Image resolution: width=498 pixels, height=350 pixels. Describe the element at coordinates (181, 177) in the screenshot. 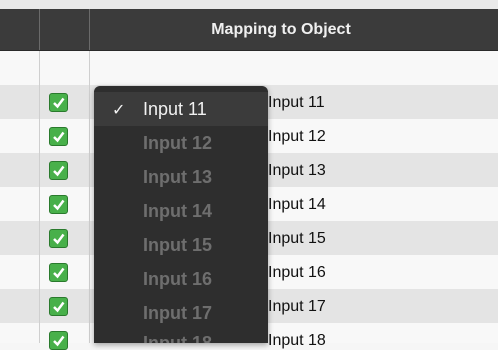

I see `dropdown-option: Input 13` at that location.